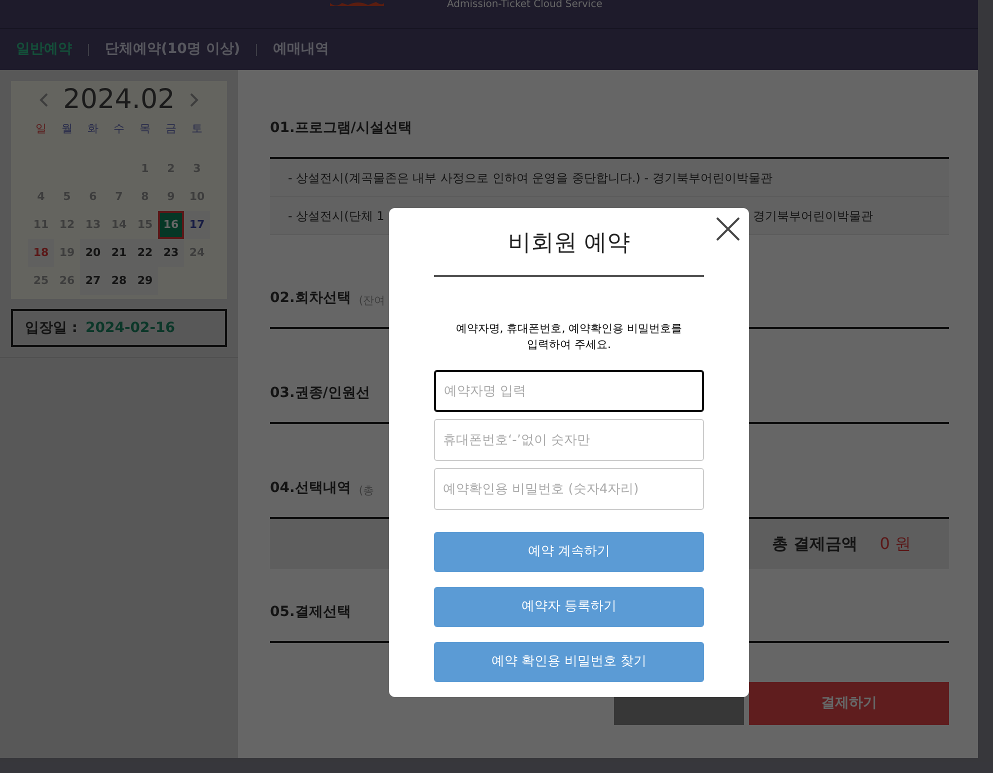  I want to click on section-title: 03.권종/인원선, so click(320, 393).